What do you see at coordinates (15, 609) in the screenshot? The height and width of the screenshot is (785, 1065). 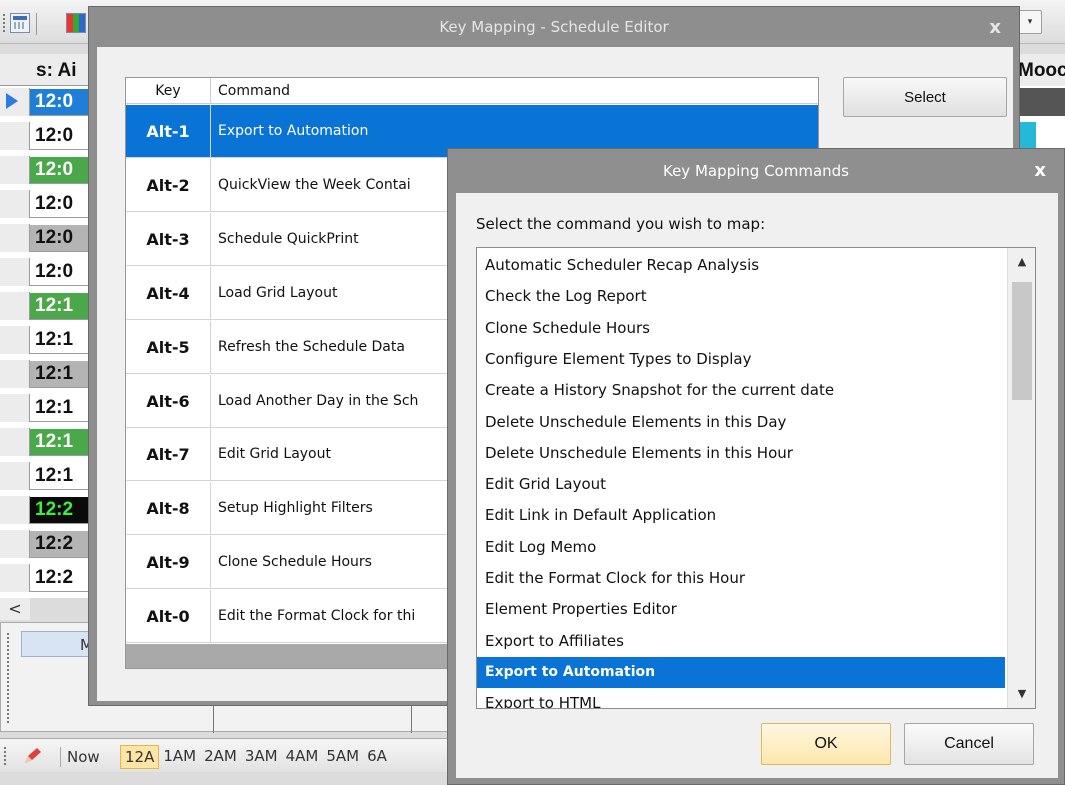 I see `scroll-left-arrow: <` at bounding box center [15, 609].